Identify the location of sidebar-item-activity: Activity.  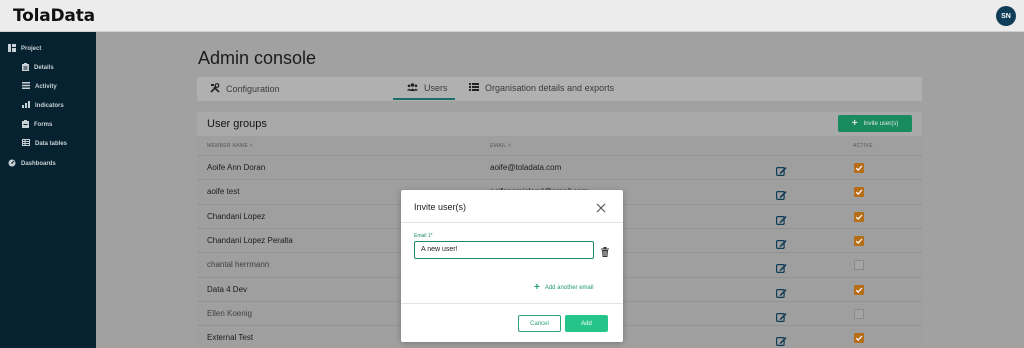
(39, 86).